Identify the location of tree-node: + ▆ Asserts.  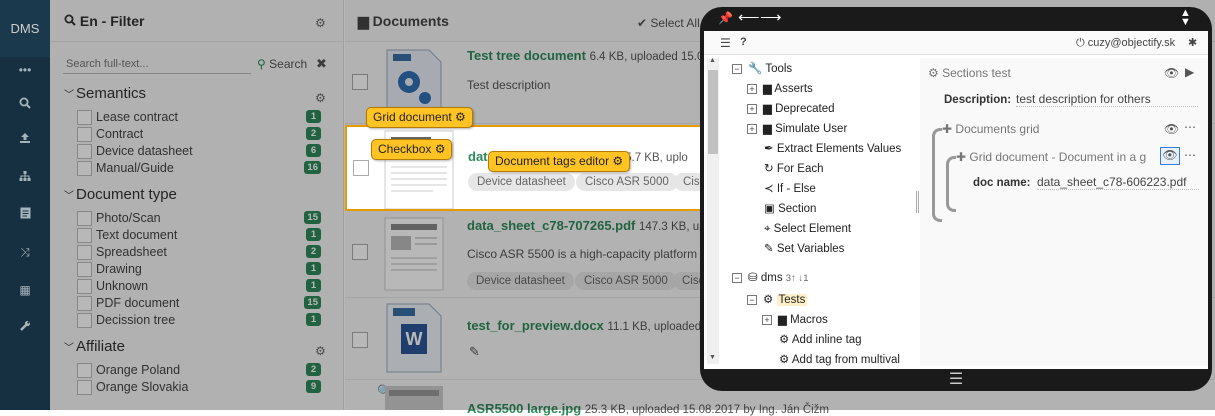
(780, 89).